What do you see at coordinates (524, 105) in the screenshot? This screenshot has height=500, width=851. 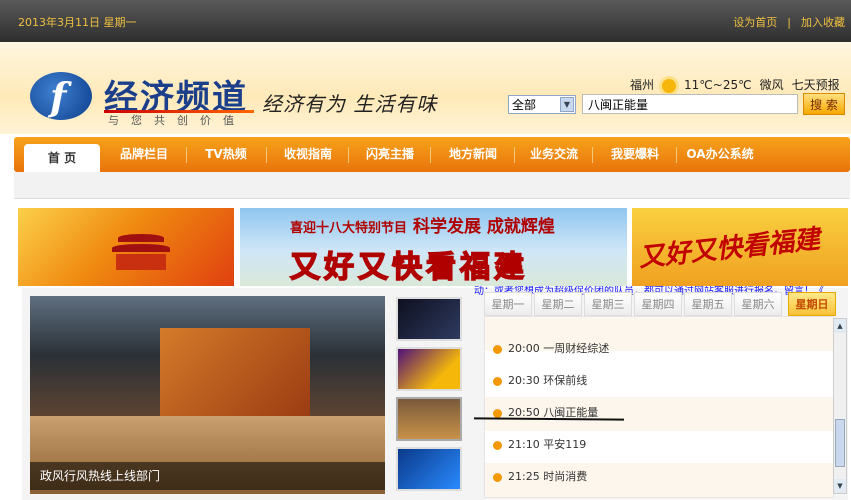 I see `search-scope-value: 全部` at bounding box center [524, 105].